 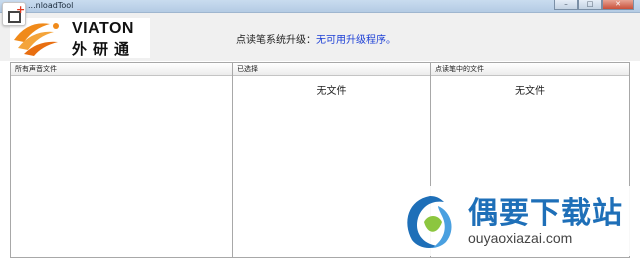 I want to click on window-title: ...nloadTool, so click(x=51, y=5).